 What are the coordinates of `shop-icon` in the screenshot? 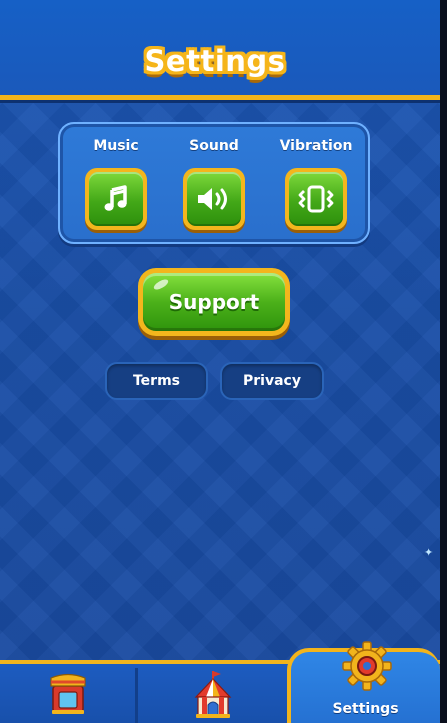 It's located at (67, 693).